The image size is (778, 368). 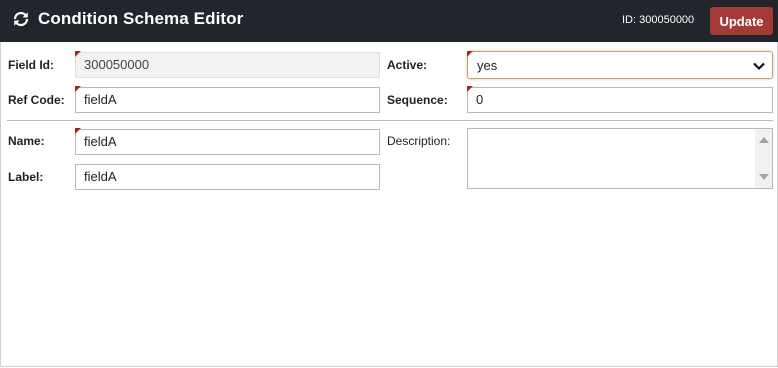 What do you see at coordinates (141, 18) in the screenshot?
I see `page-title: Condition Schema Editor` at bounding box center [141, 18].